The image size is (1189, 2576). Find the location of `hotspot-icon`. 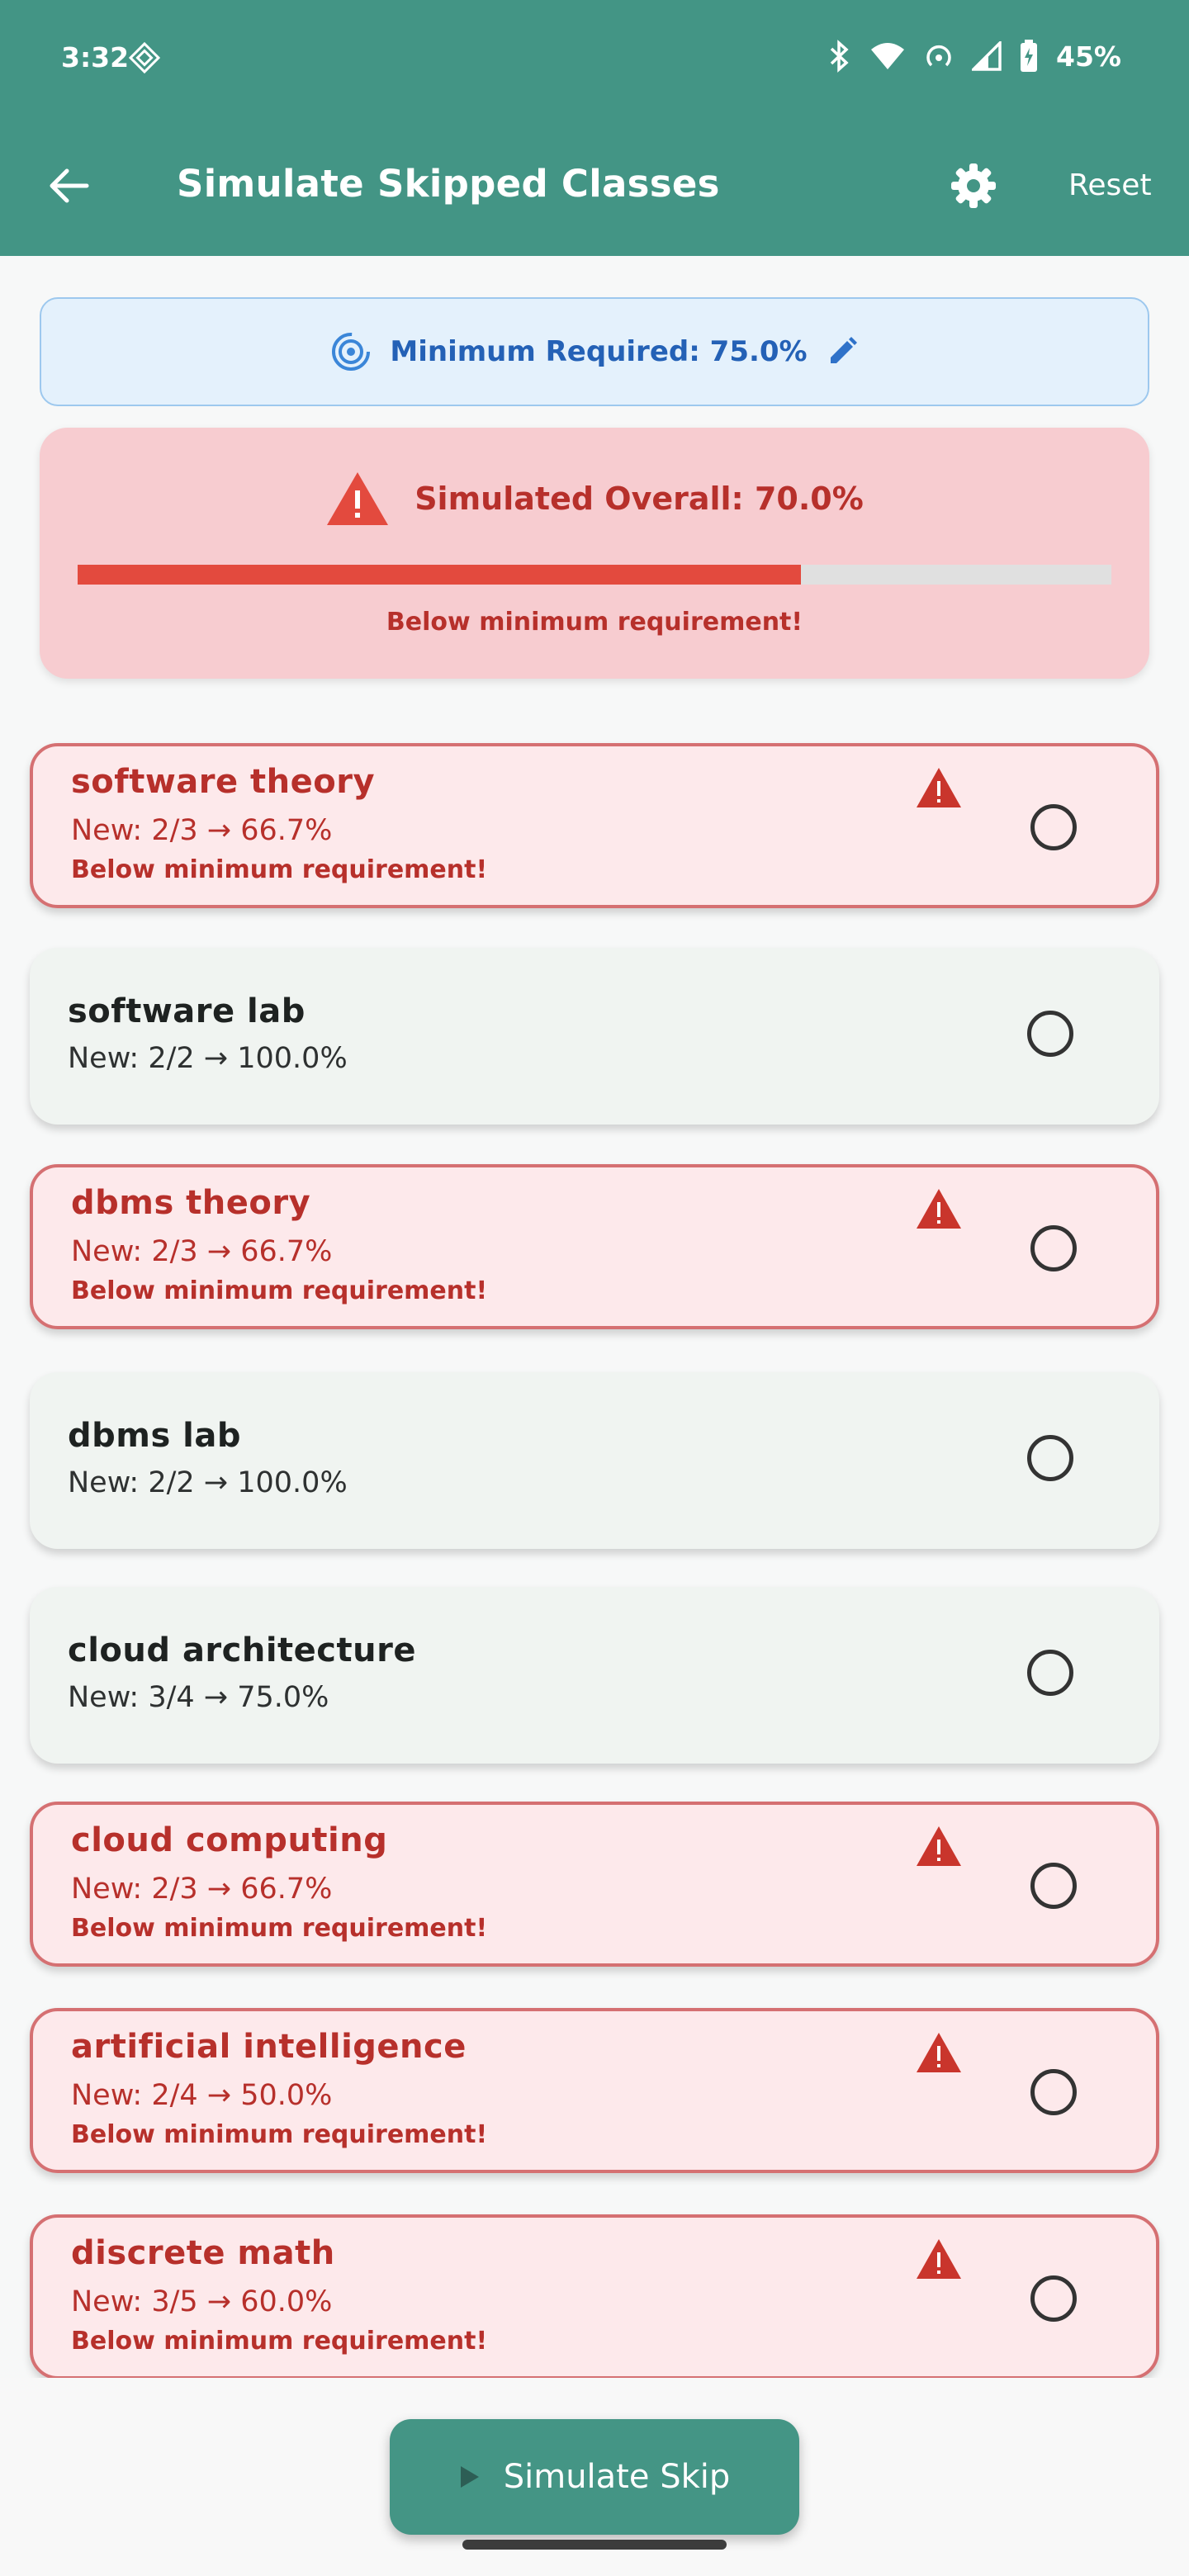

hotspot-icon is located at coordinates (939, 56).